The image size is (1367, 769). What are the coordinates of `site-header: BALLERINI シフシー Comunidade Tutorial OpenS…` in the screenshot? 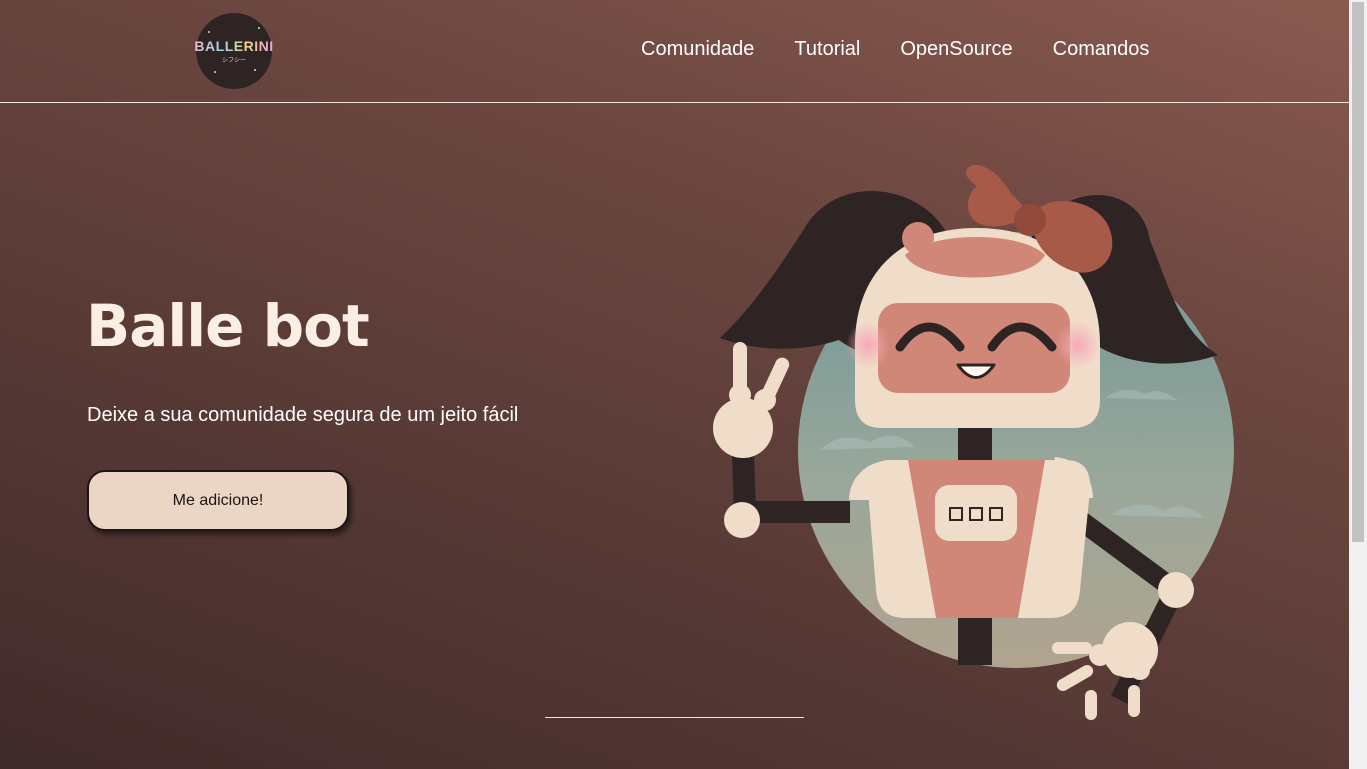 It's located at (674, 51).